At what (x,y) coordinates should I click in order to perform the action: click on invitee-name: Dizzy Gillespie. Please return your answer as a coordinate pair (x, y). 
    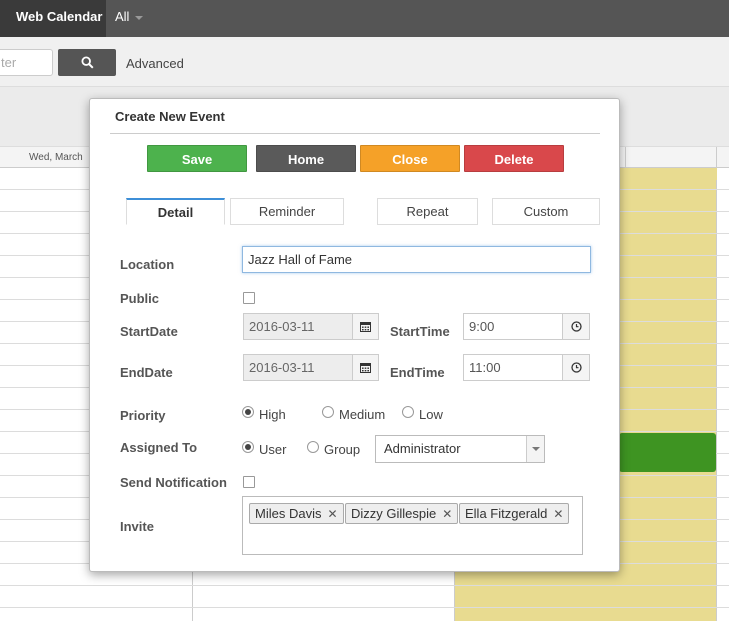
    Looking at the image, I should click on (394, 513).